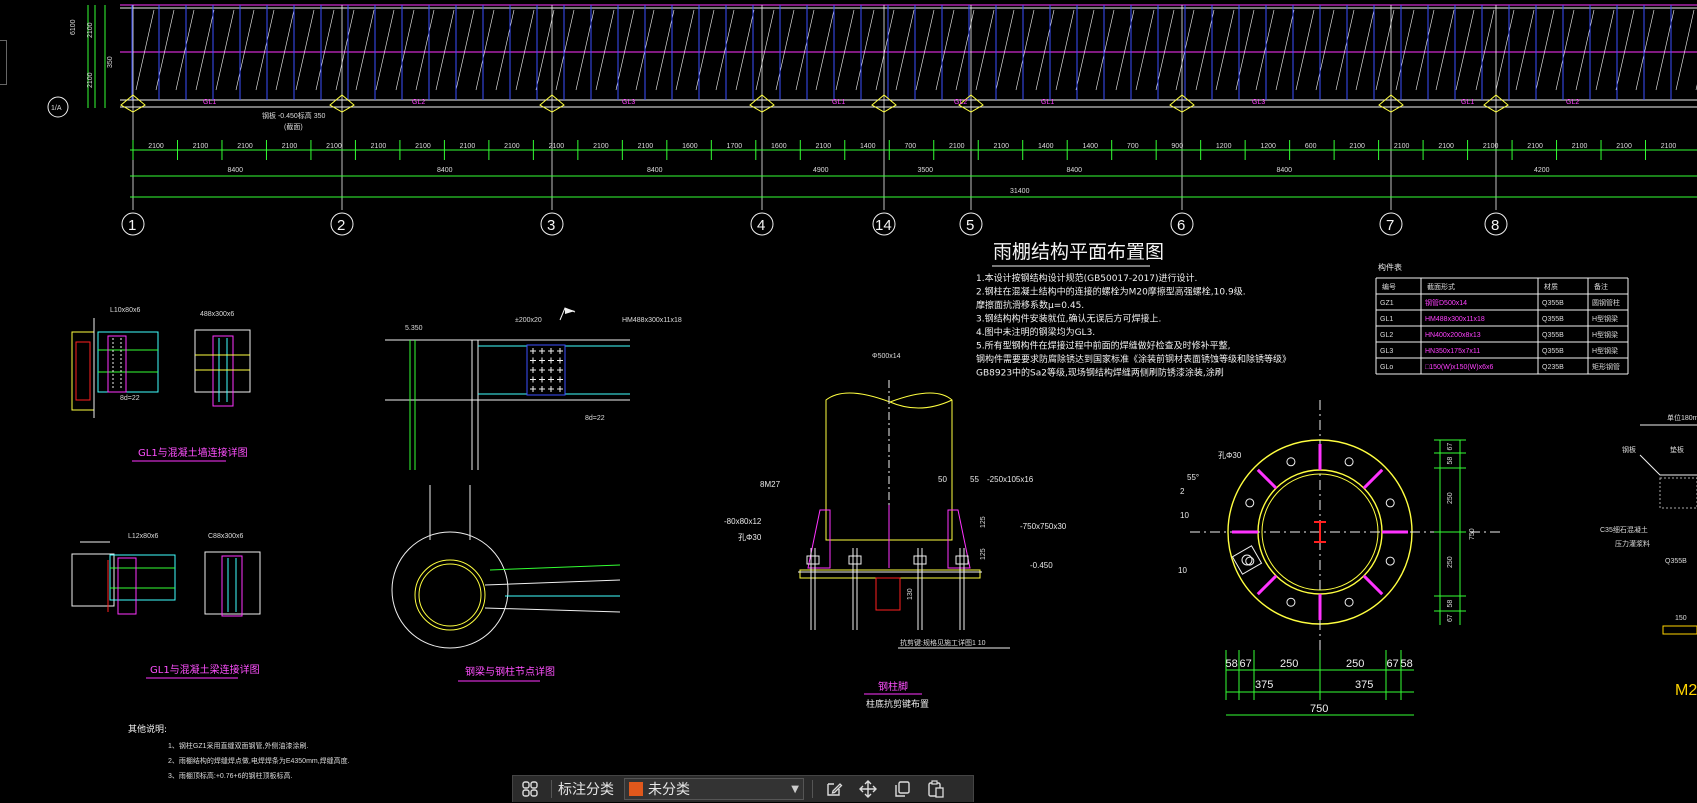 The height and width of the screenshot is (803, 1697). Describe the element at coordinates (1100, 373) in the screenshot. I see `design-note-line: GB8923中的Sa2等级,现场钢结构焊缝两侧刷防锈漆涂装,涂刷` at that location.